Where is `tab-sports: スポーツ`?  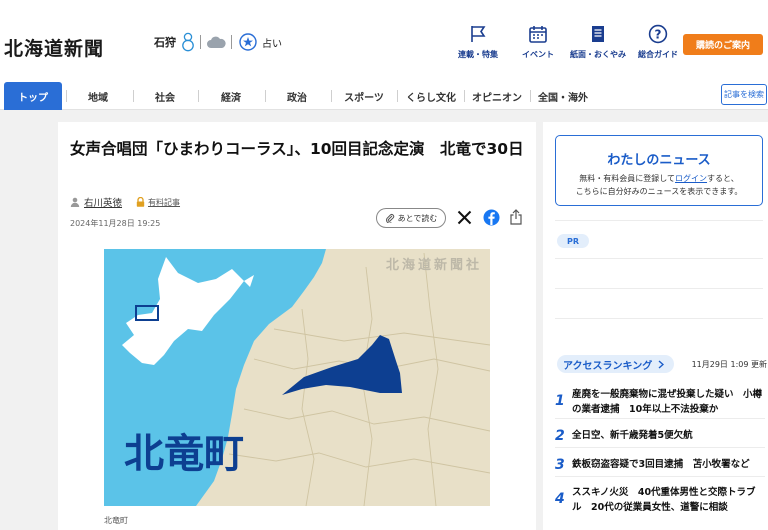
tab-sports: スポーツ is located at coordinates (364, 96).